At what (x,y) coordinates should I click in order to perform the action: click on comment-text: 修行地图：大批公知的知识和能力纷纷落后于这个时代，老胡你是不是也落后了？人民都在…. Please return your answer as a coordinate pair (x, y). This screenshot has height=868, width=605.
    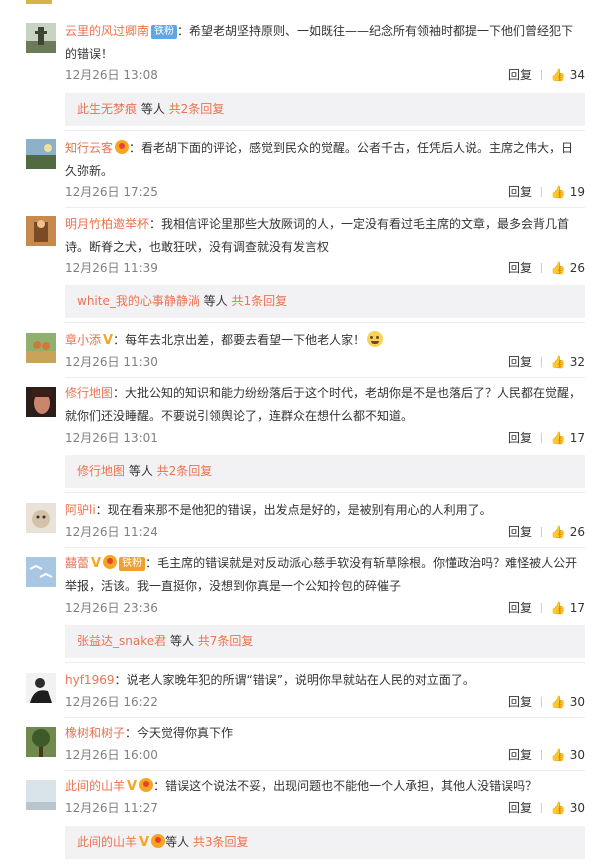
    Looking at the image, I should click on (325, 405).